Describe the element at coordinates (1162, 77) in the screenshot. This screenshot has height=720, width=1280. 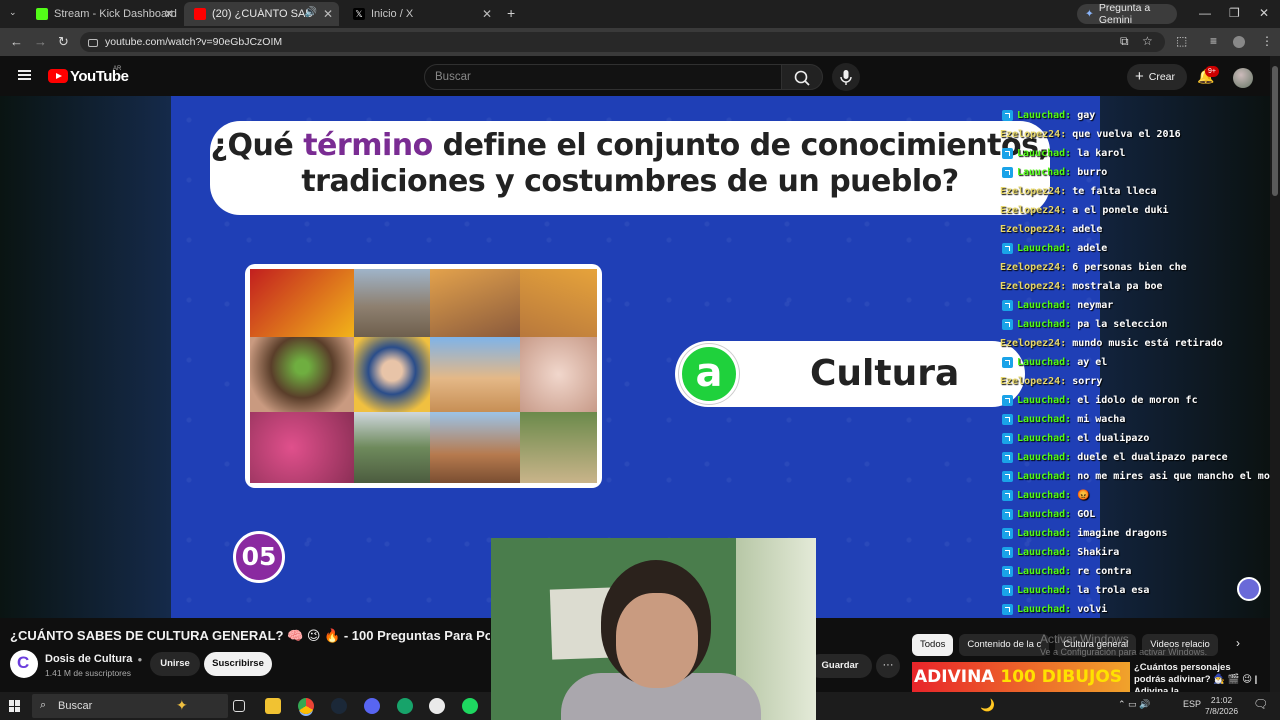
I see `create-label: Crear` at that location.